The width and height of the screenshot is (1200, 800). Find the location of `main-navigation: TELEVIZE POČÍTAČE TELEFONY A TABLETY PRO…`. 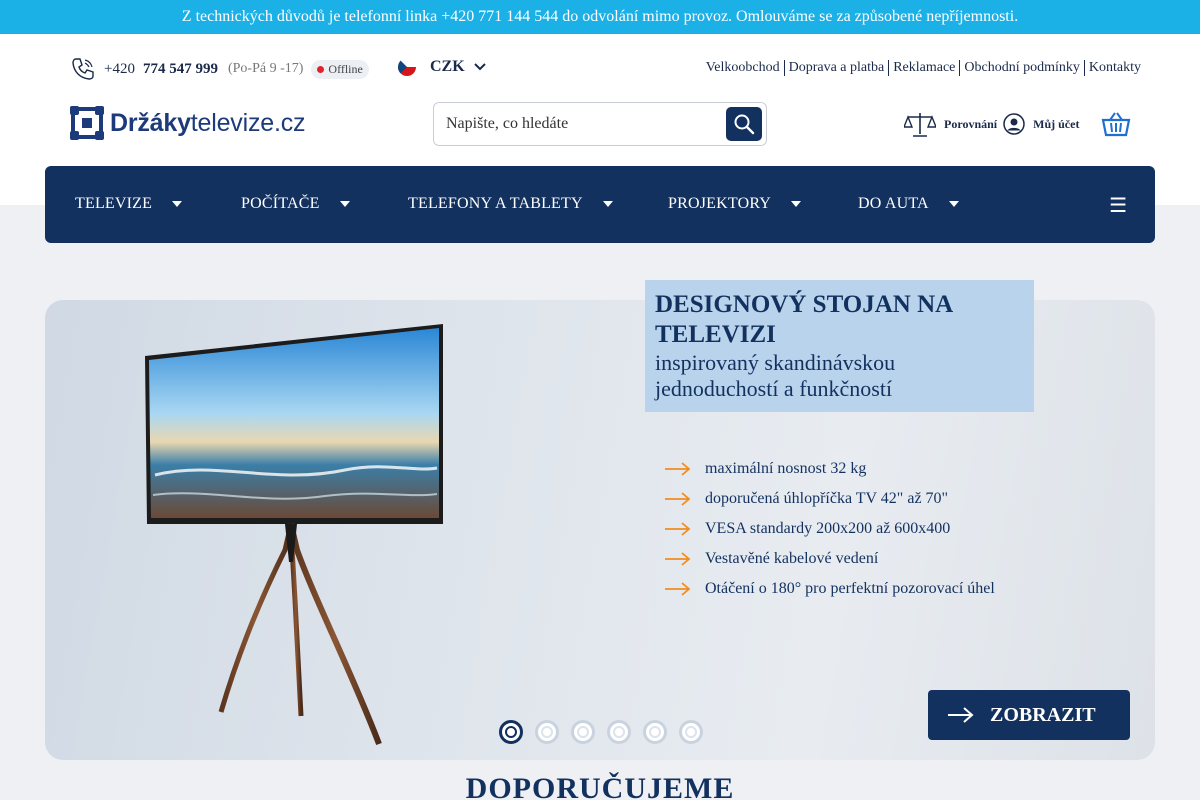

main-navigation: TELEVIZE POČÍTAČE TELEFONY A TABLETY PRO… is located at coordinates (600, 204).